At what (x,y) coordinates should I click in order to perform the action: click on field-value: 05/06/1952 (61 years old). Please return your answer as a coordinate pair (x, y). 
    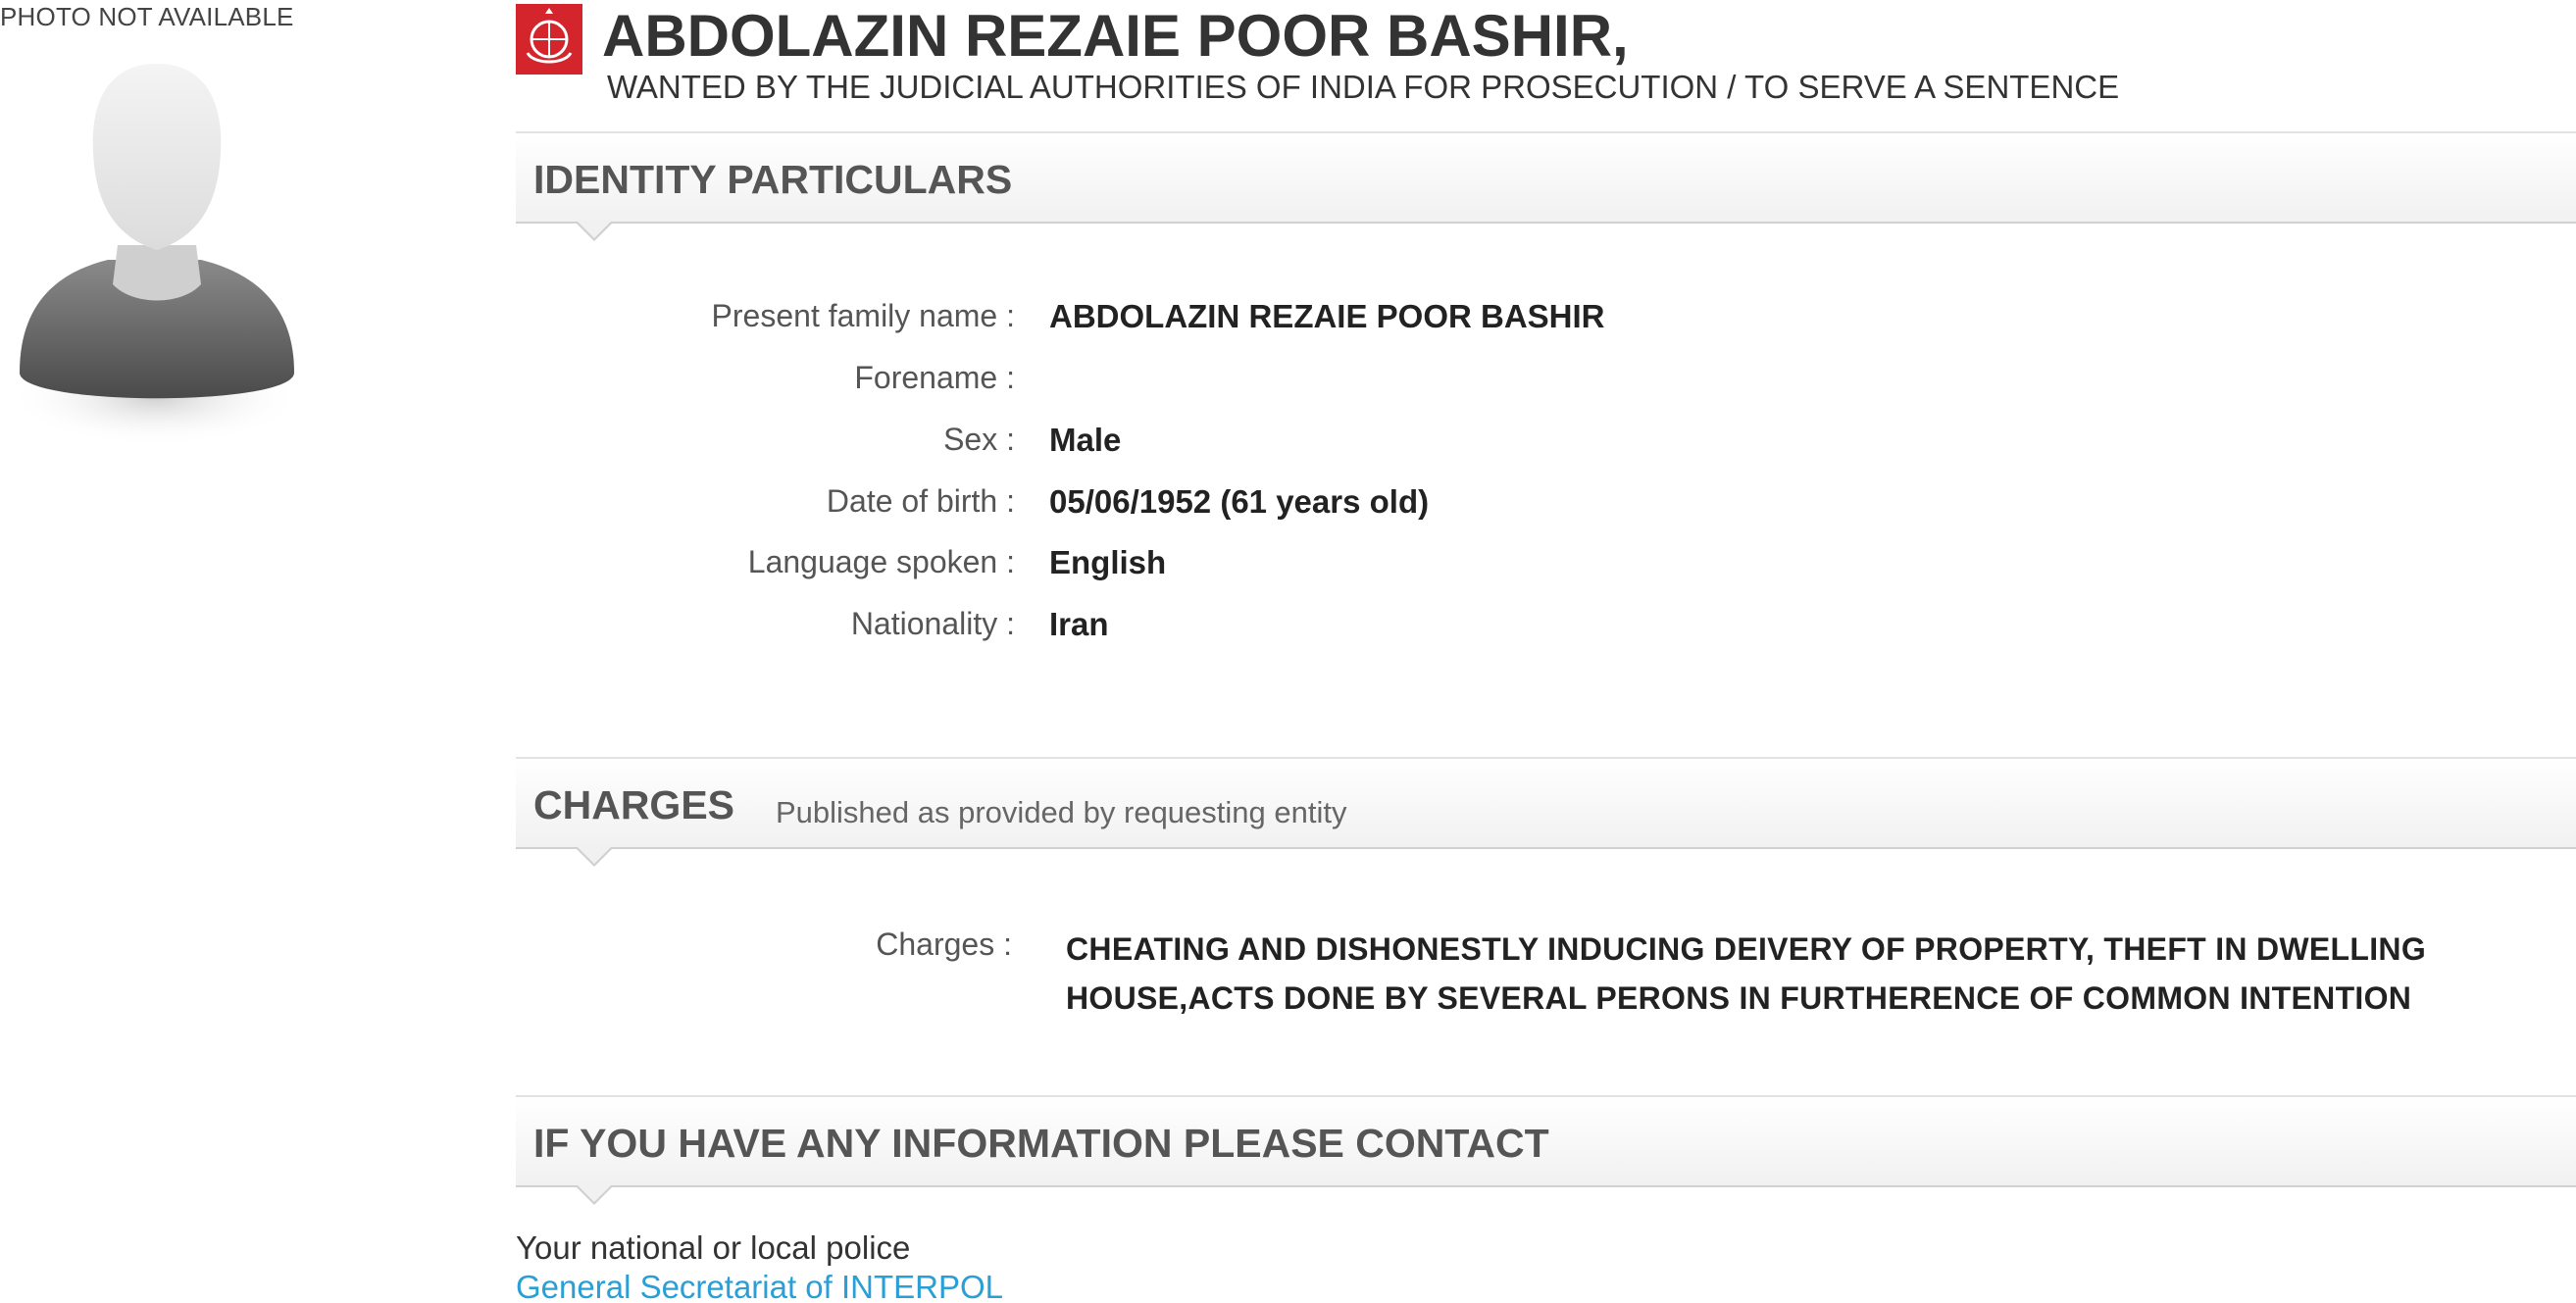
    Looking at the image, I should click on (1239, 501).